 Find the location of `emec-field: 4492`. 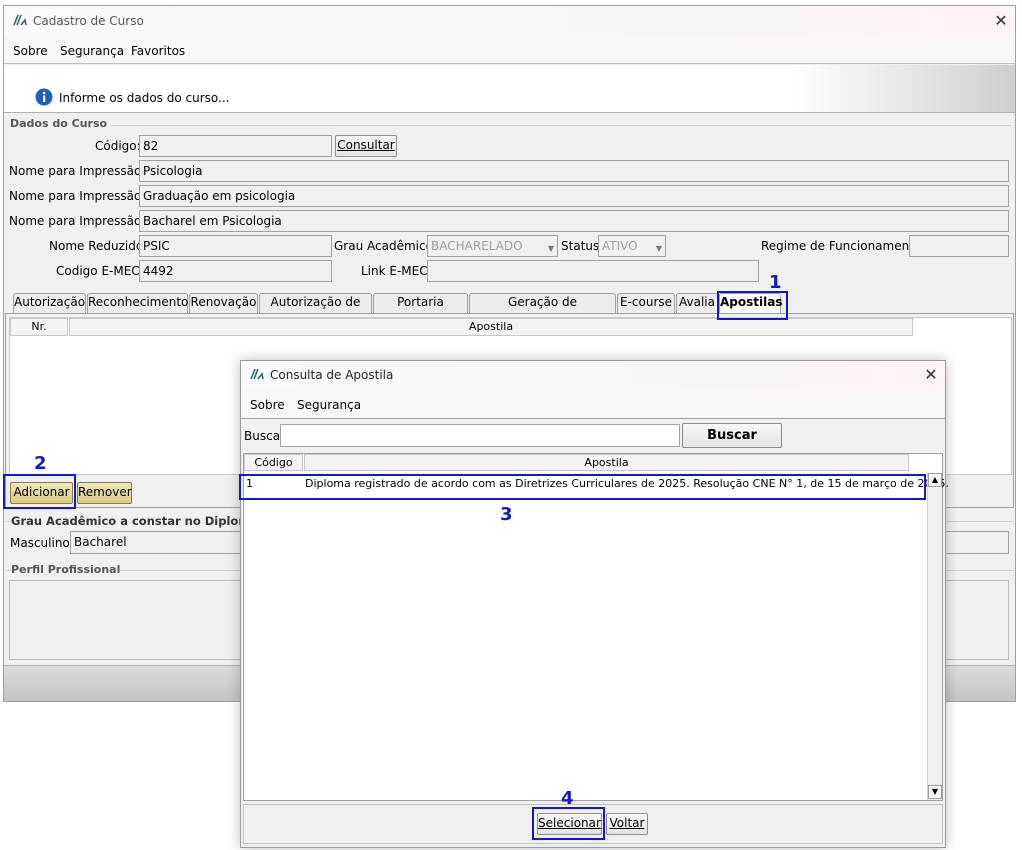

emec-field: 4492 is located at coordinates (235, 271).